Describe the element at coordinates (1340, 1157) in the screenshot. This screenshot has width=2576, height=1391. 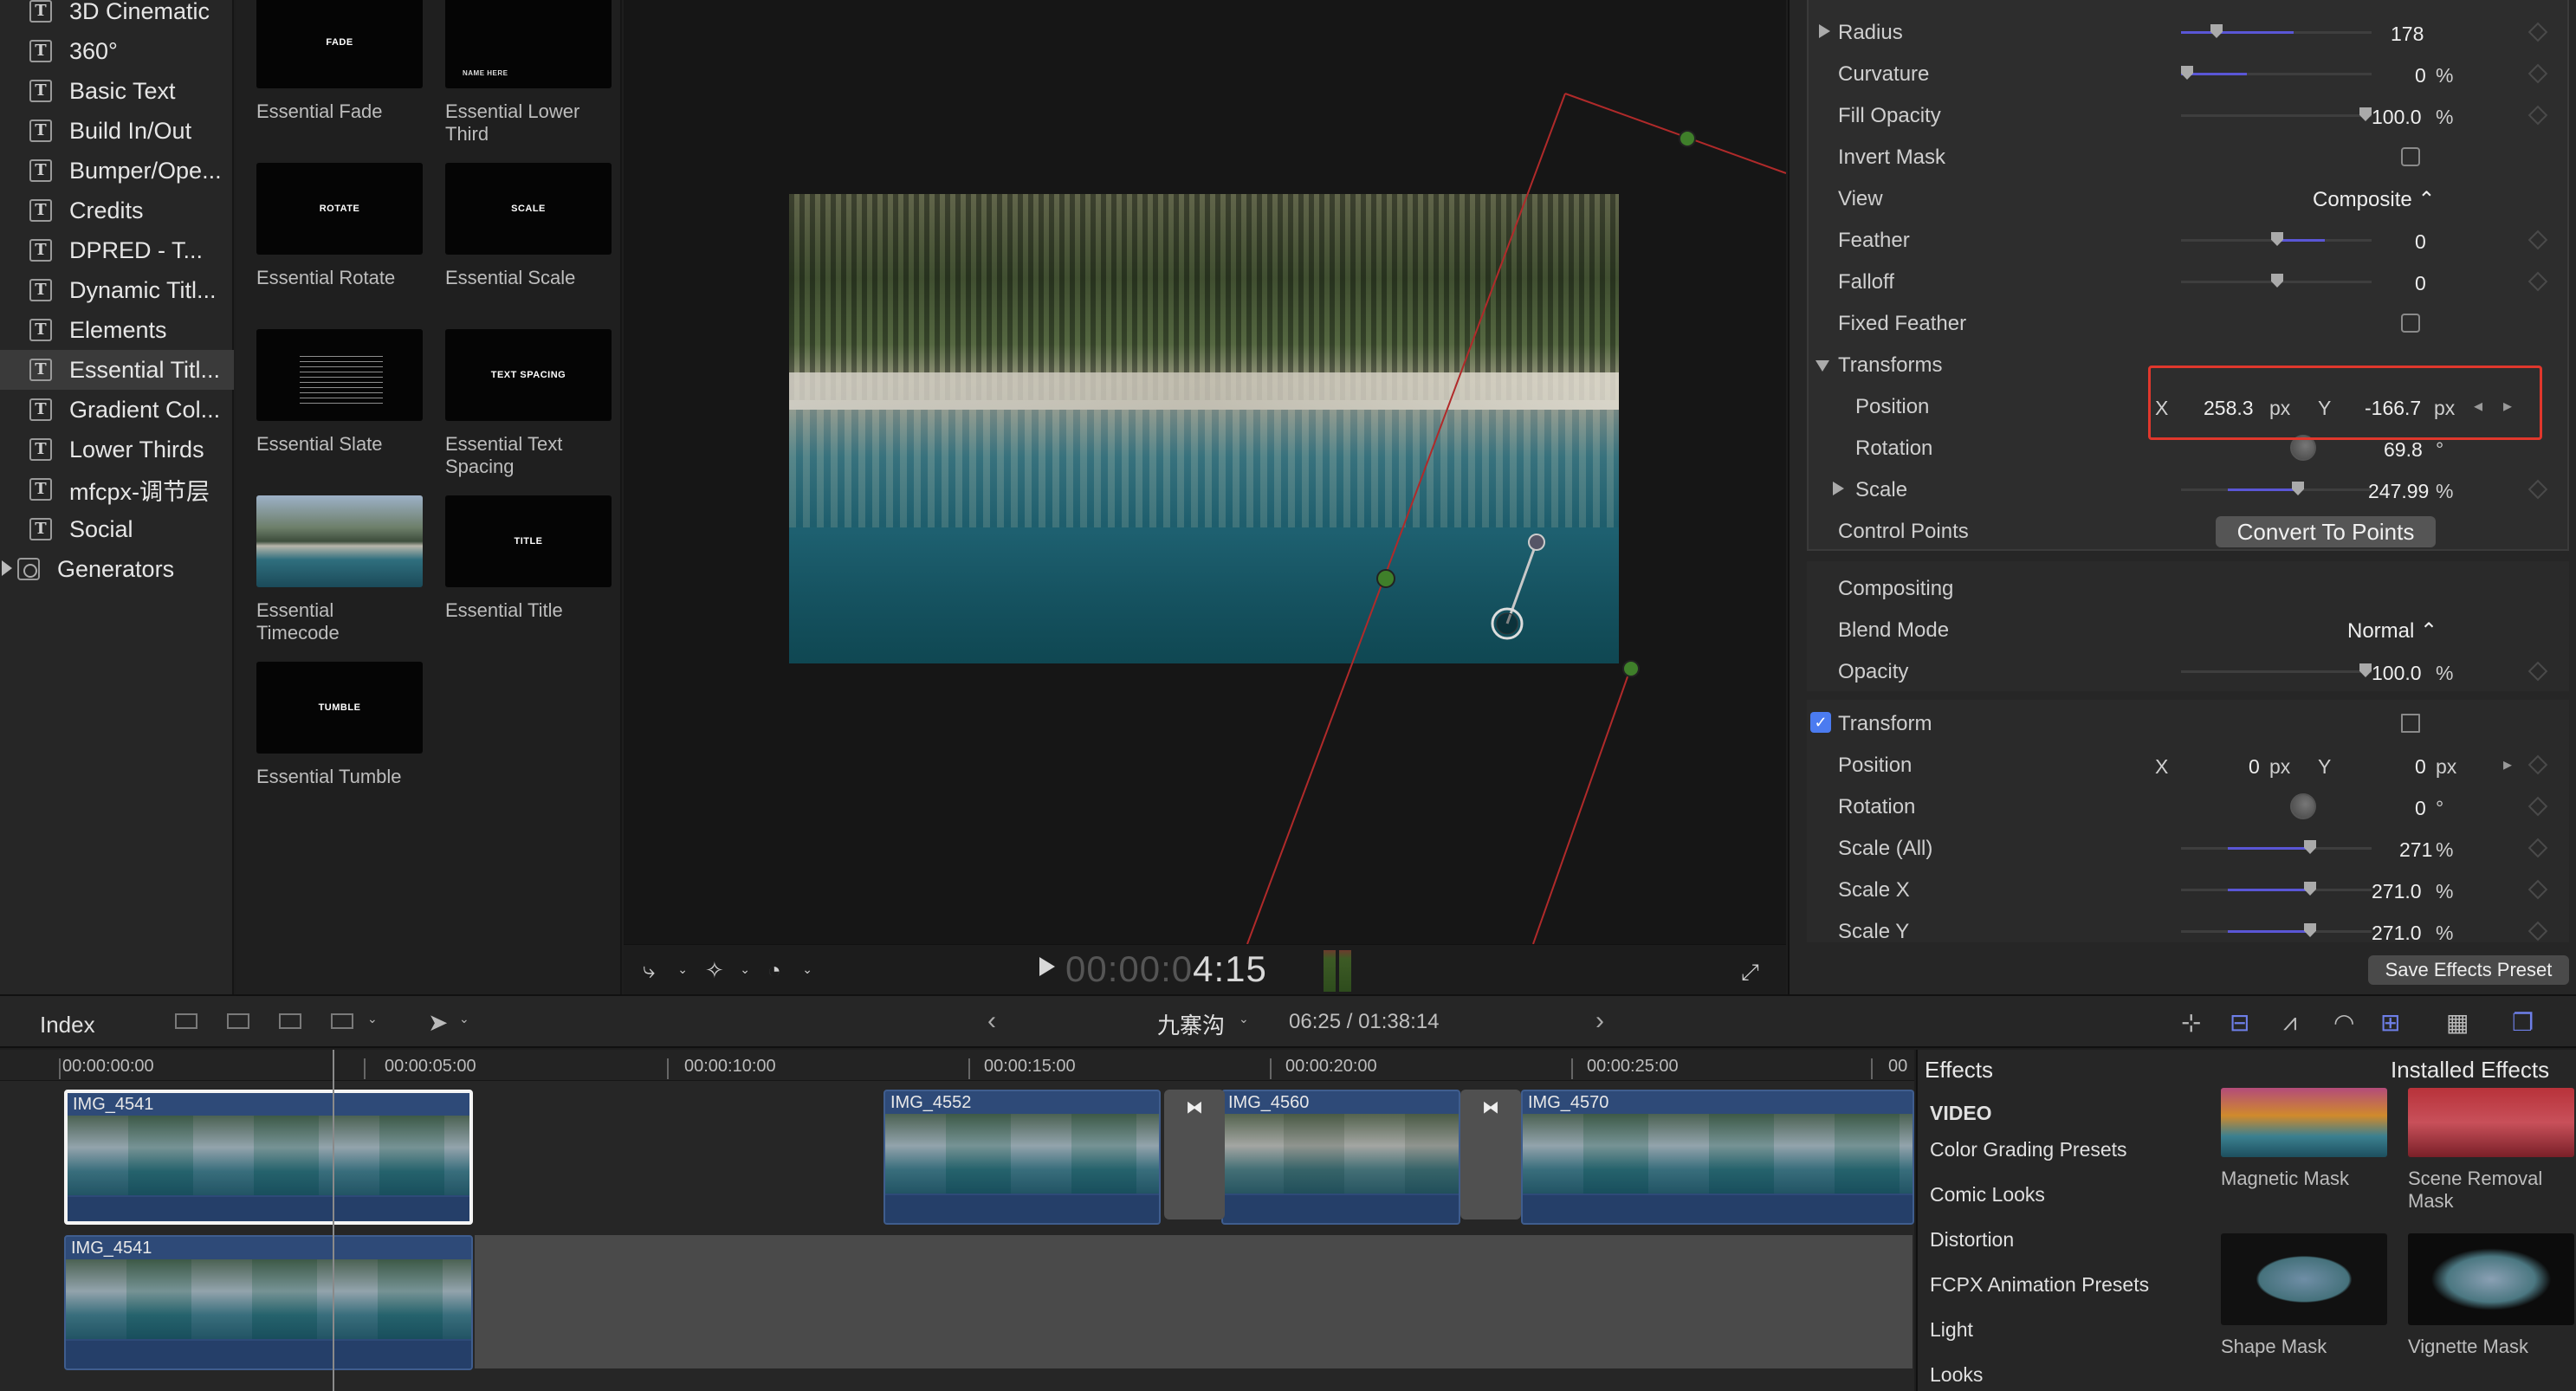
I see `timeline-clip: IMG_4560` at that location.